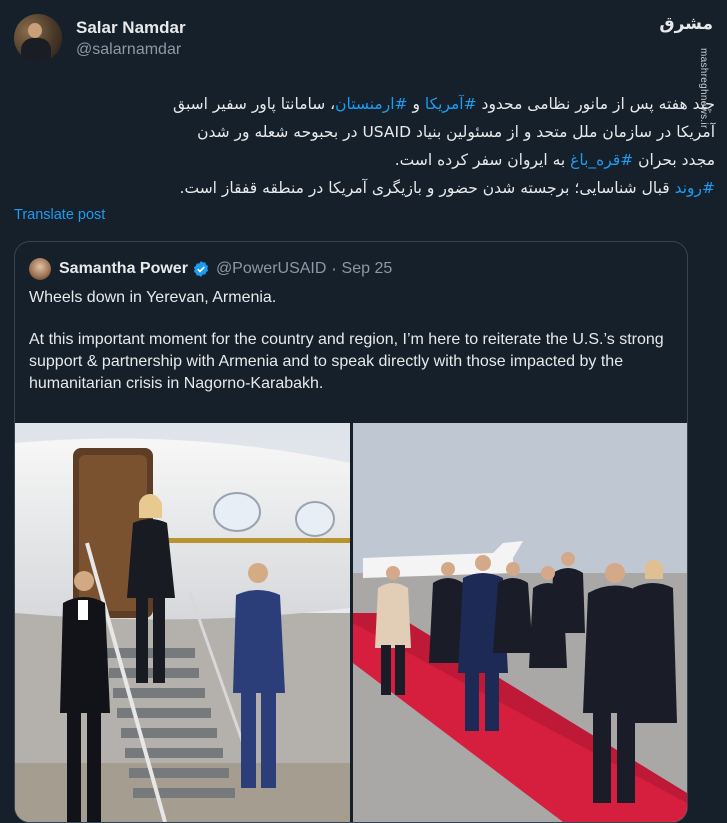  I want to click on author-handle: @salarnamdar, so click(131, 50).